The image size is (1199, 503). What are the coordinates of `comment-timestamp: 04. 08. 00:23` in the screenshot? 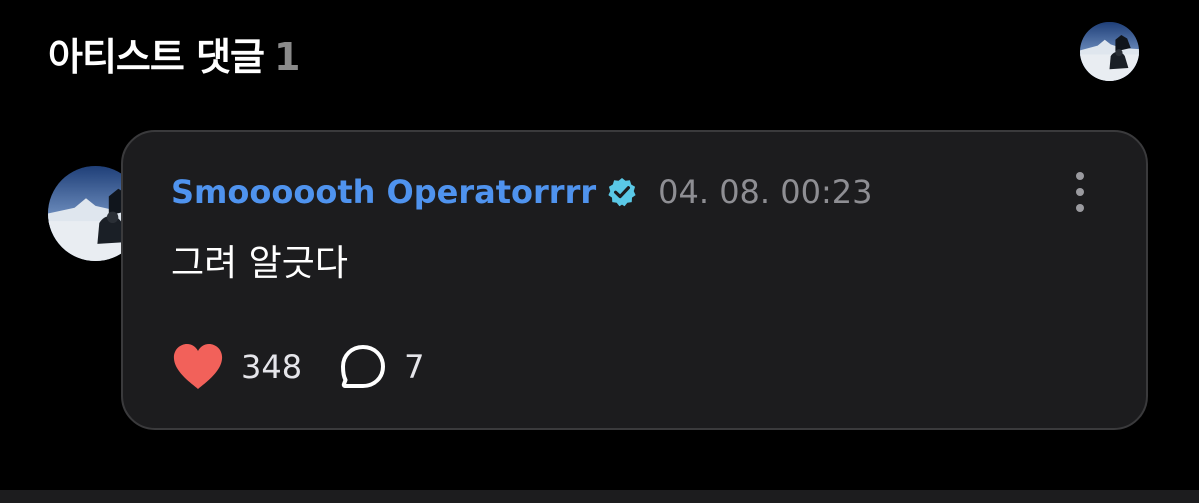 It's located at (765, 192).